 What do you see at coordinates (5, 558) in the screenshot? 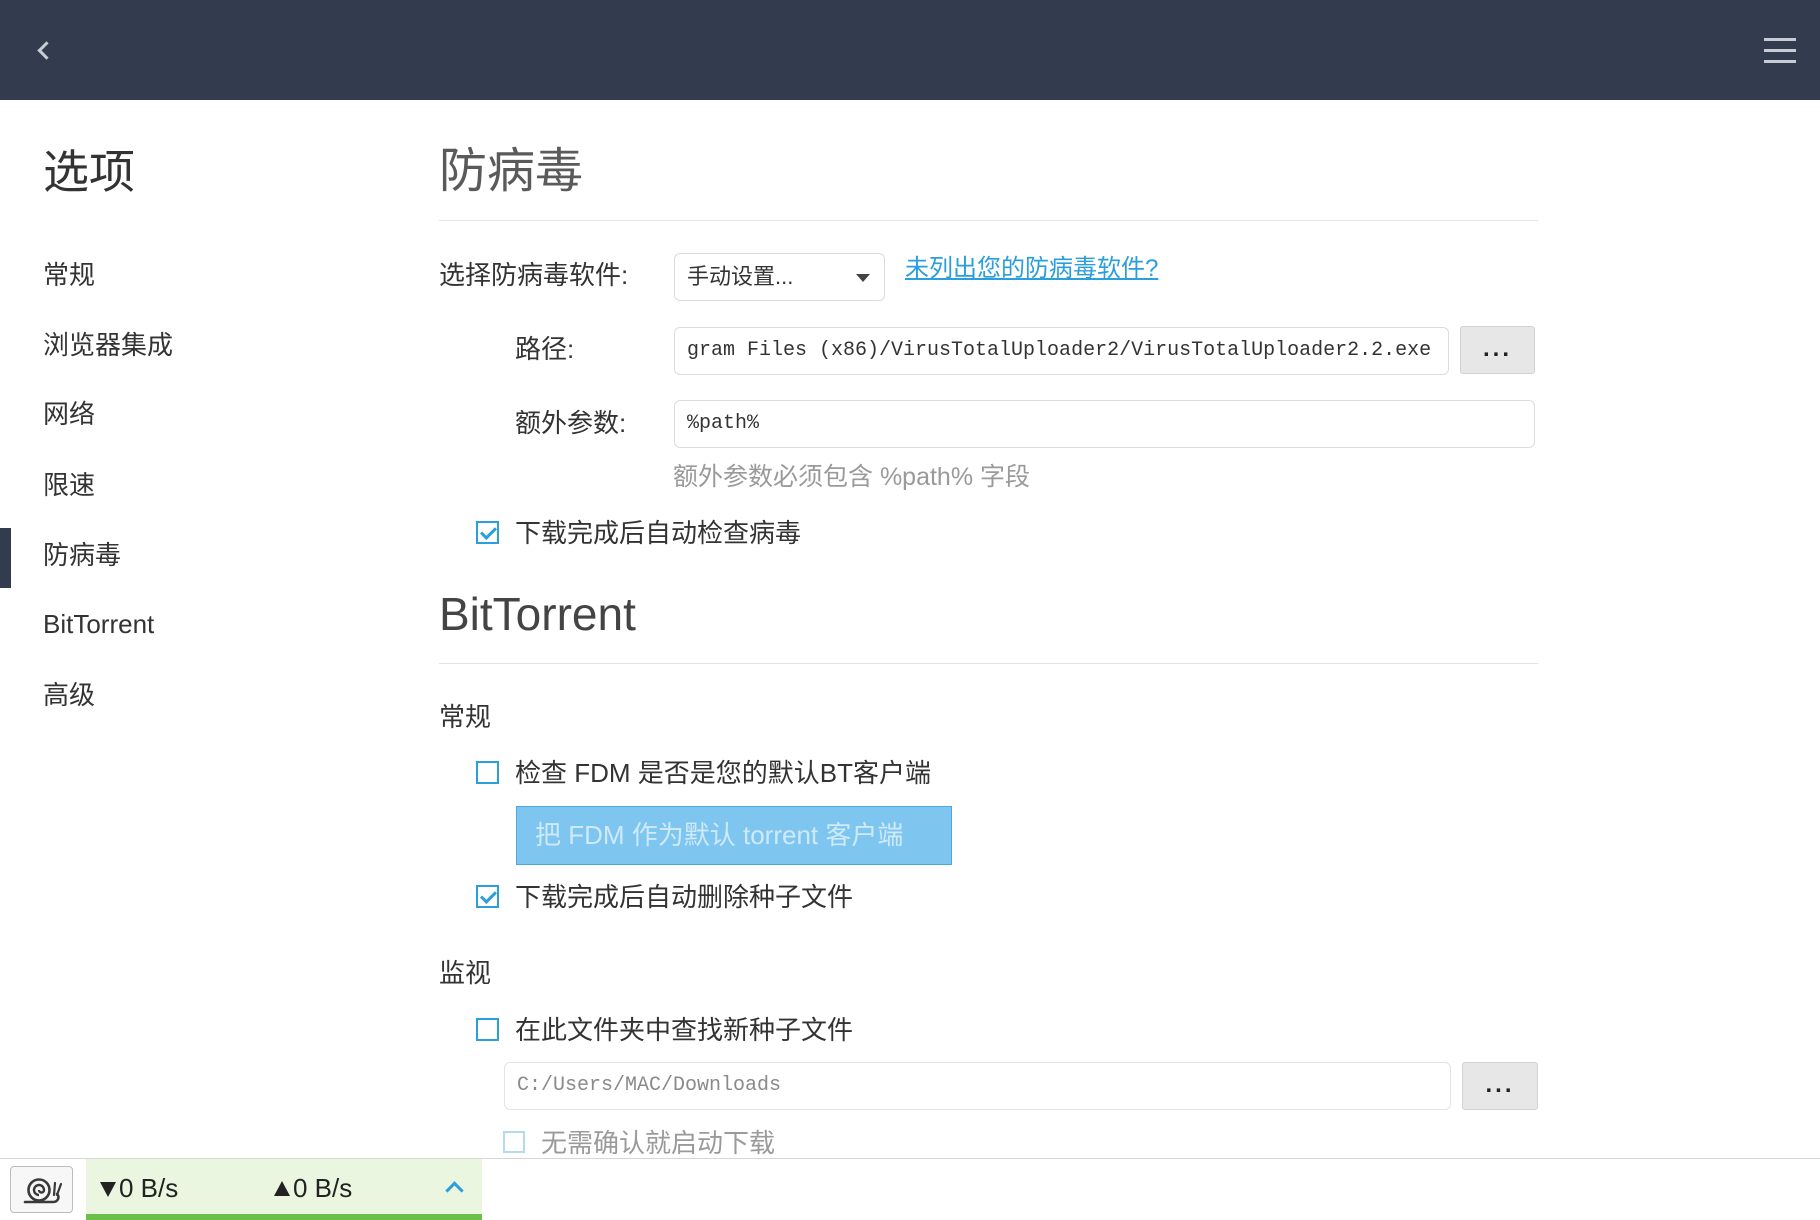
I see `sidebar-active-indicator` at bounding box center [5, 558].